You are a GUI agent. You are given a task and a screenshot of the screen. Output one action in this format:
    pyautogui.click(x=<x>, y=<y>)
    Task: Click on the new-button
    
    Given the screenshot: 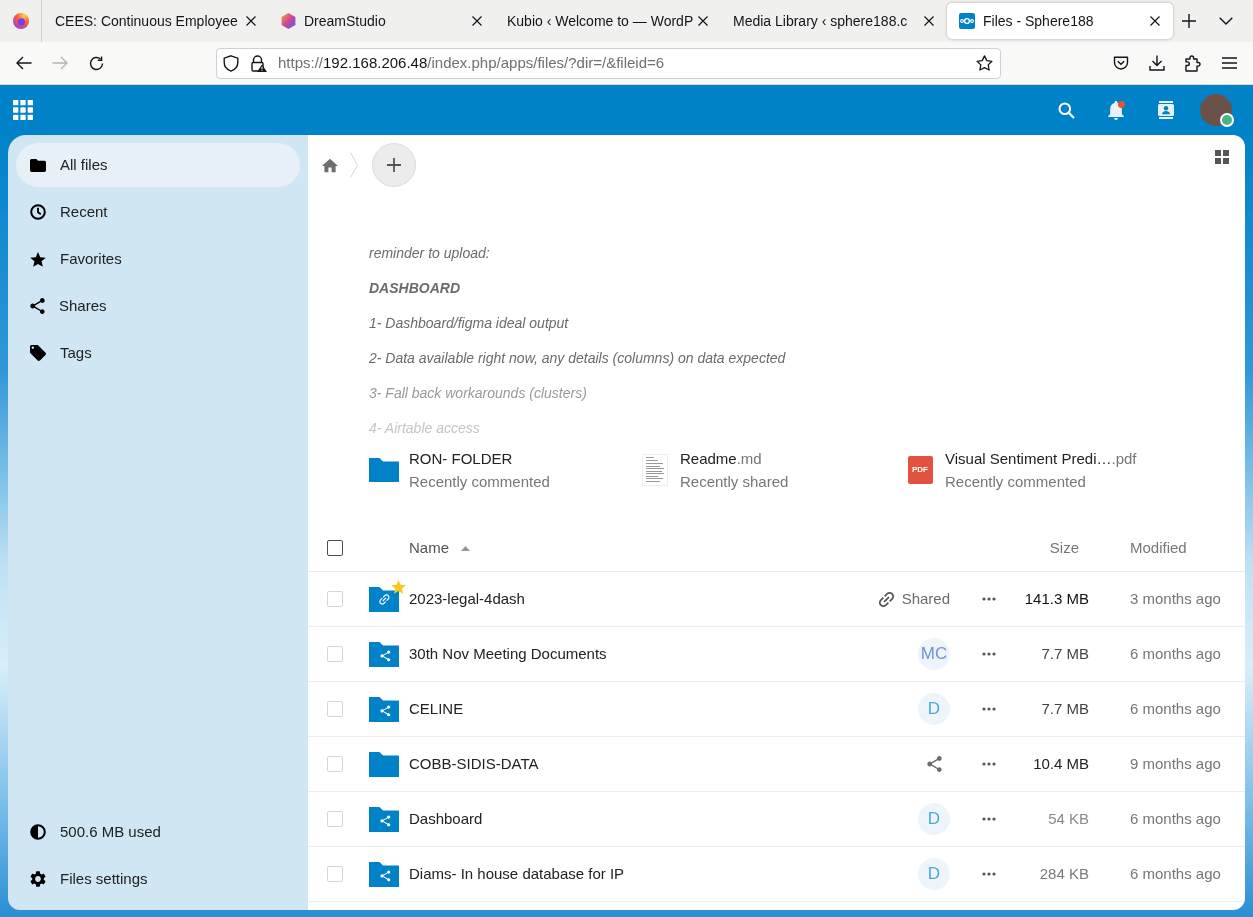 What is the action you would take?
    pyautogui.click(x=394, y=165)
    